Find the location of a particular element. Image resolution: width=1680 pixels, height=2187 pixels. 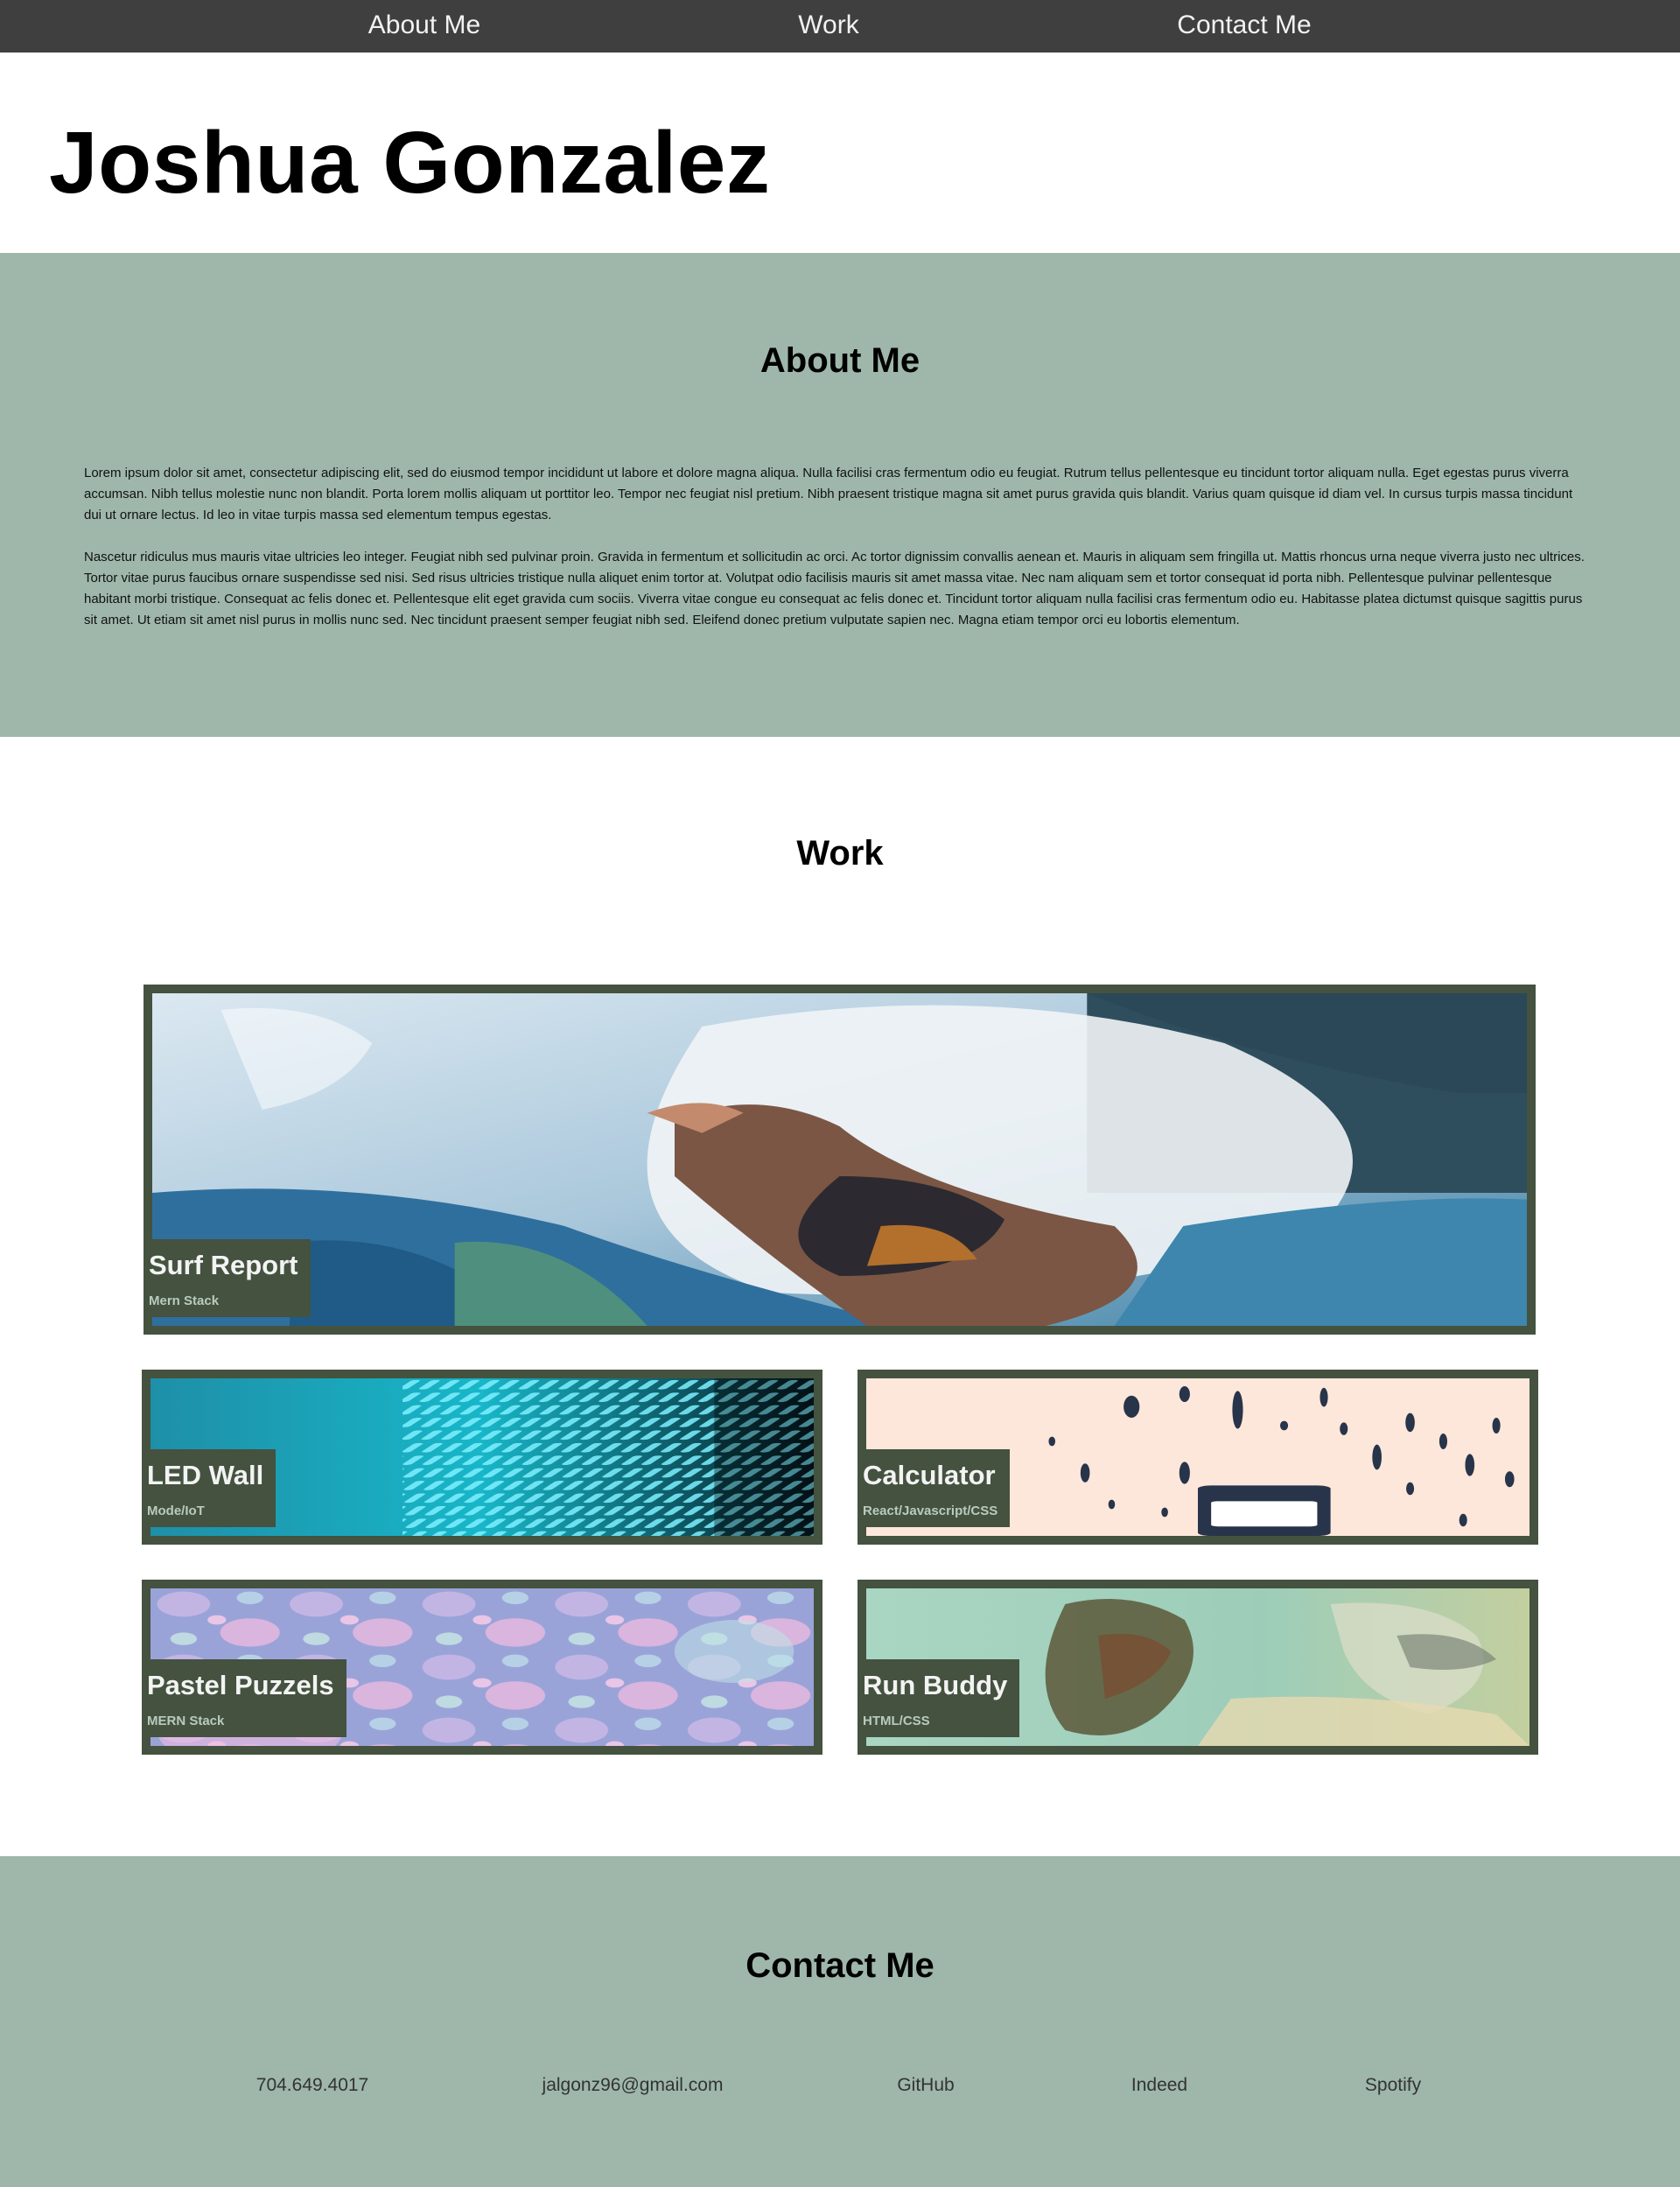

project-title: Run Buddy is located at coordinates (935, 1685).